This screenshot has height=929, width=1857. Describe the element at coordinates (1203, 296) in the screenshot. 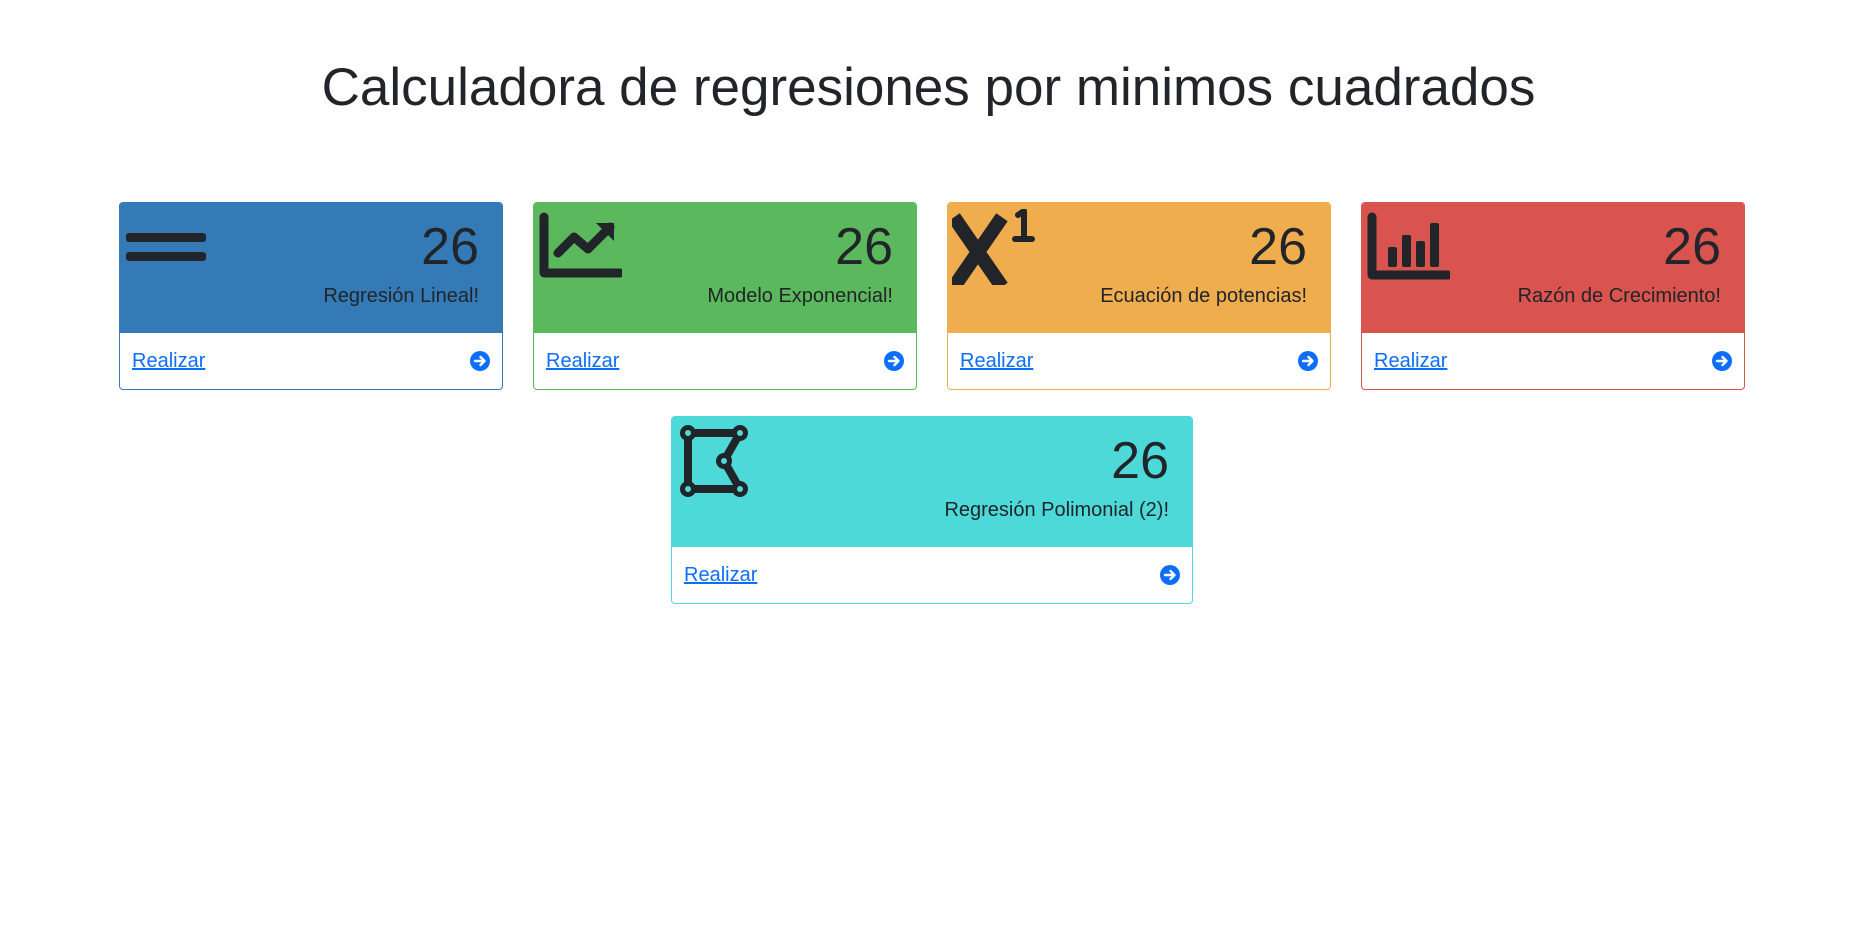

I see `card-label: Ecuación de potencias!` at that location.